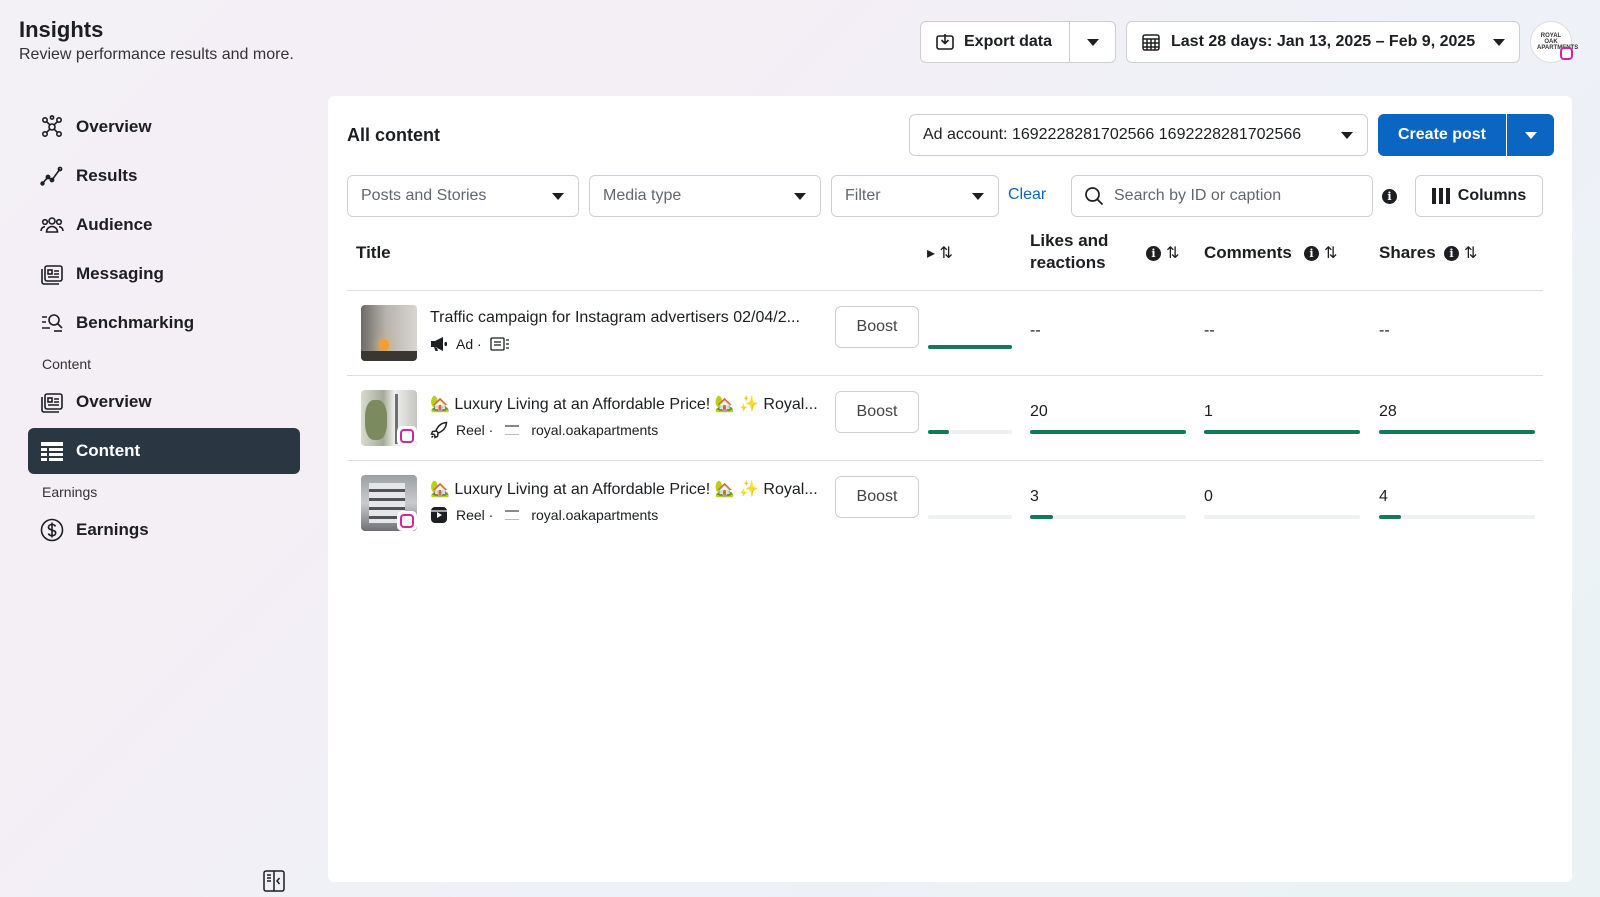 This screenshot has height=897, width=1600. Describe the element at coordinates (1094, 196) in the screenshot. I see `search-icon` at that location.